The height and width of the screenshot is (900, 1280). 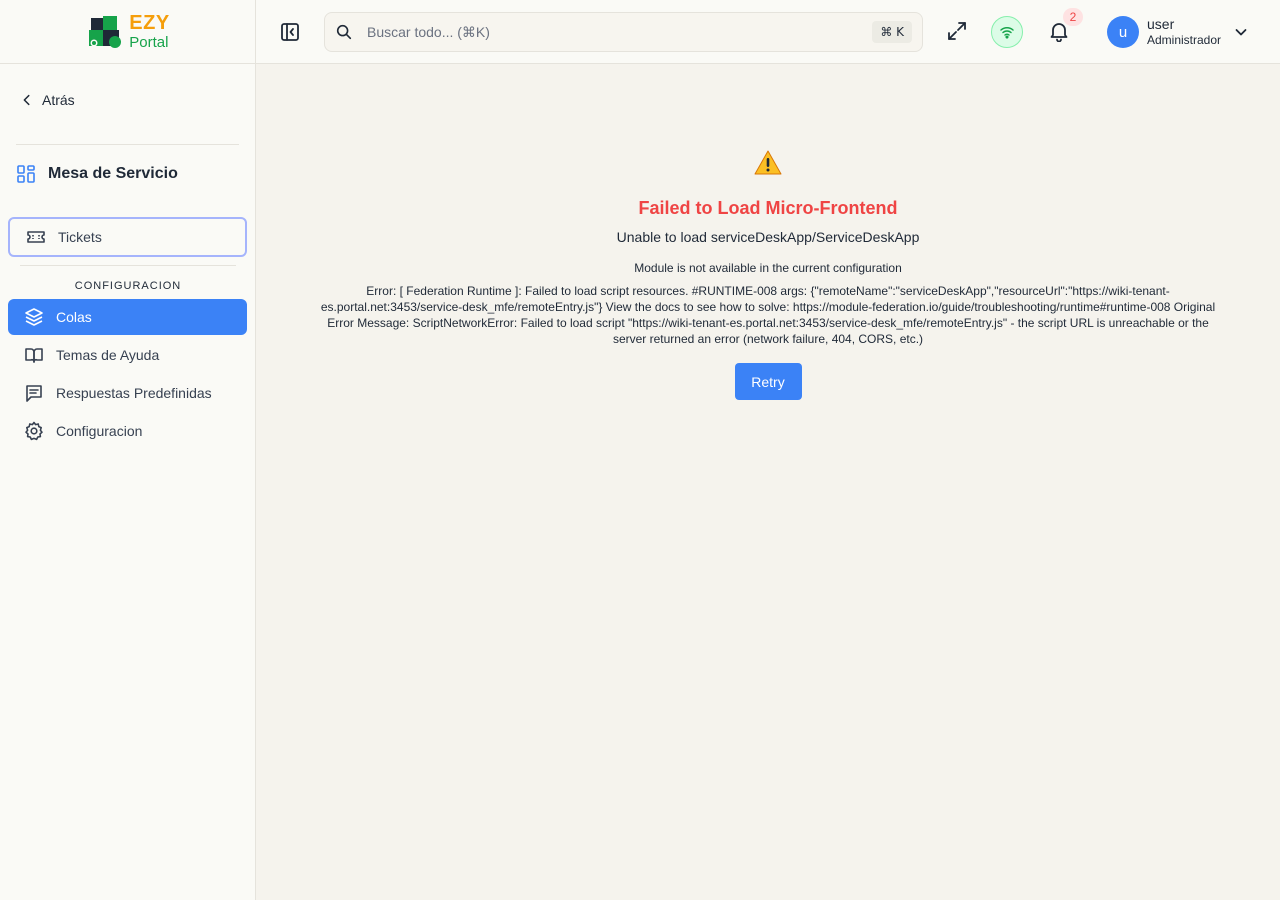 I want to click on wifi-icon, so click(x=1007, y=32).